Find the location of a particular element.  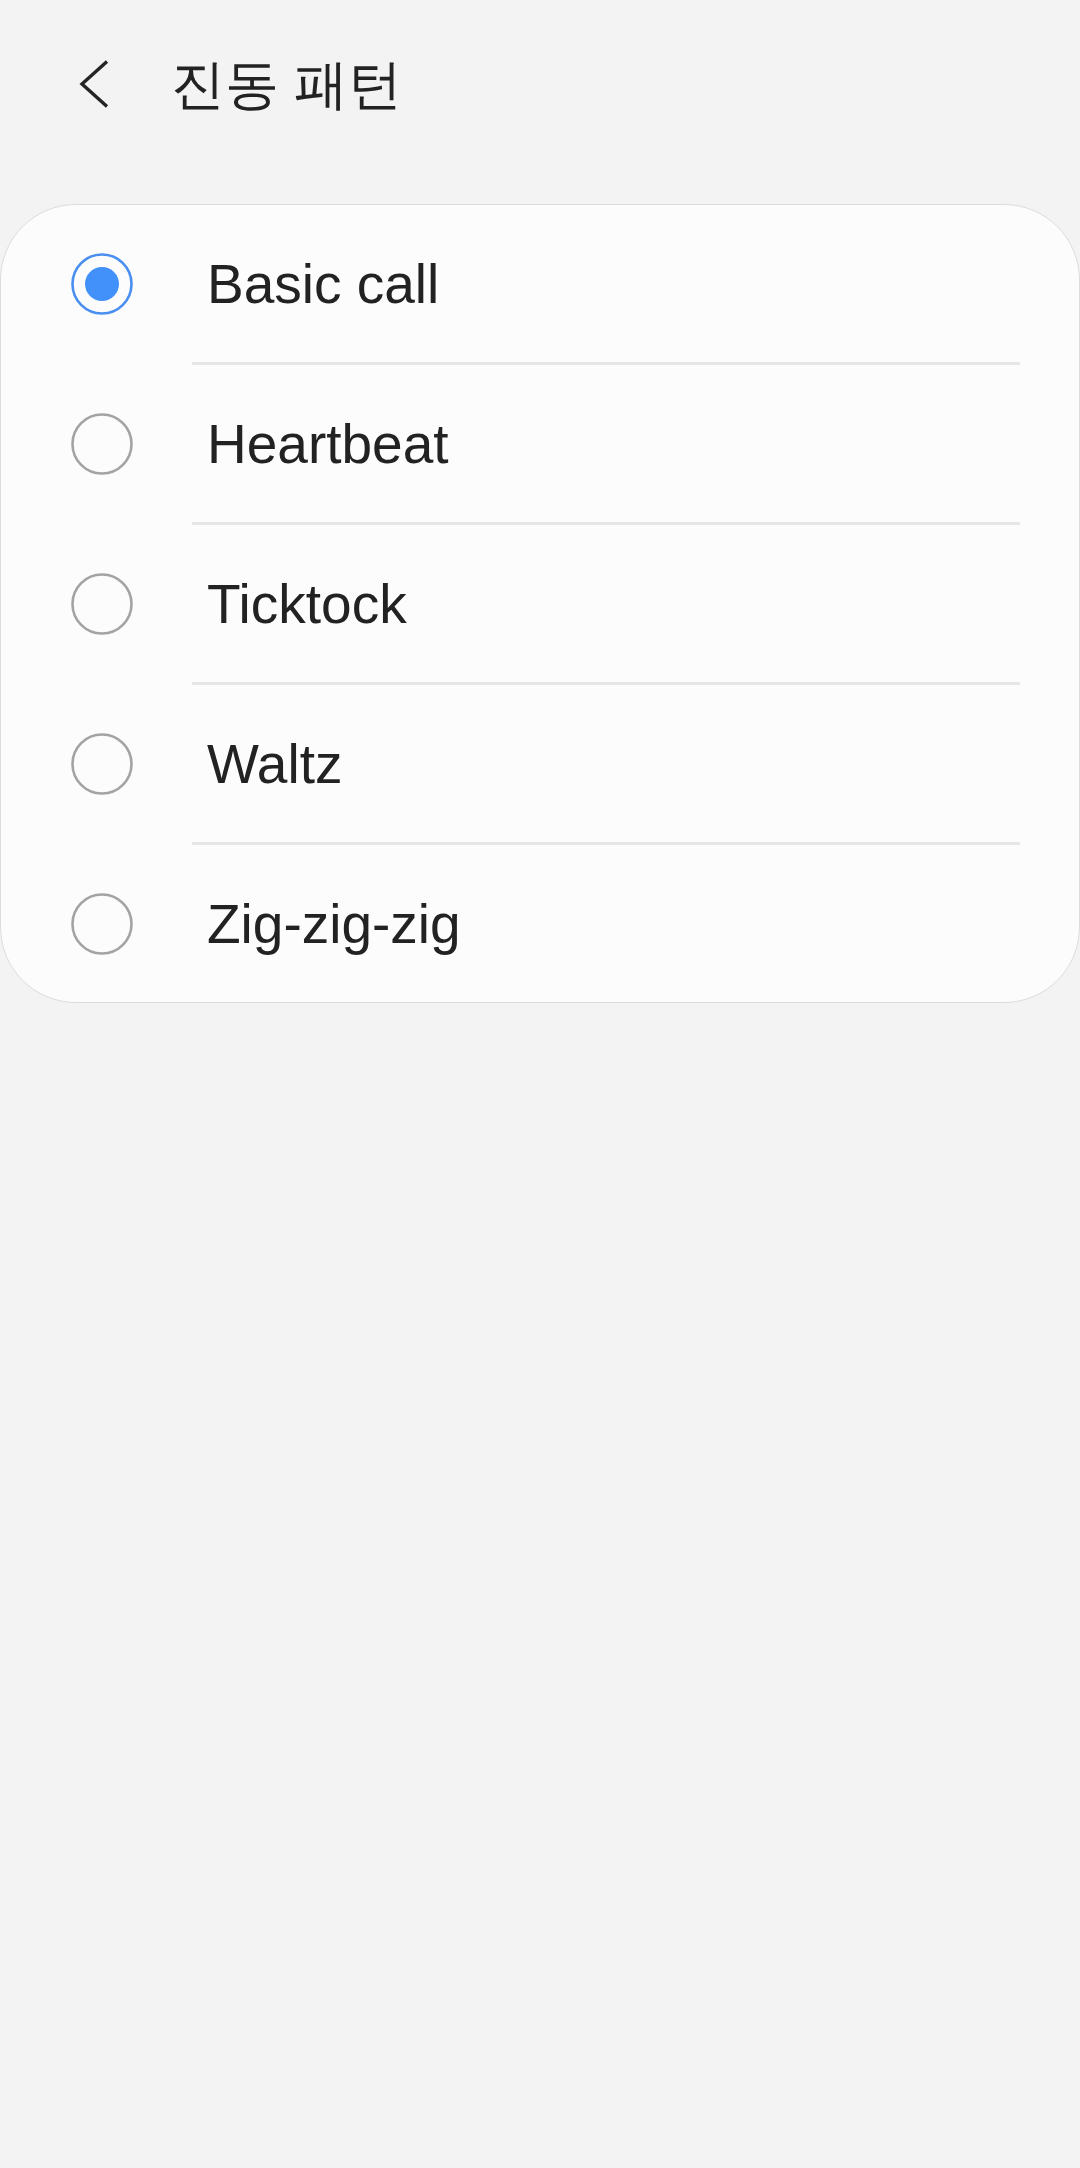

option-label: Zig-zig-zig is located at coordinates (334, 923).